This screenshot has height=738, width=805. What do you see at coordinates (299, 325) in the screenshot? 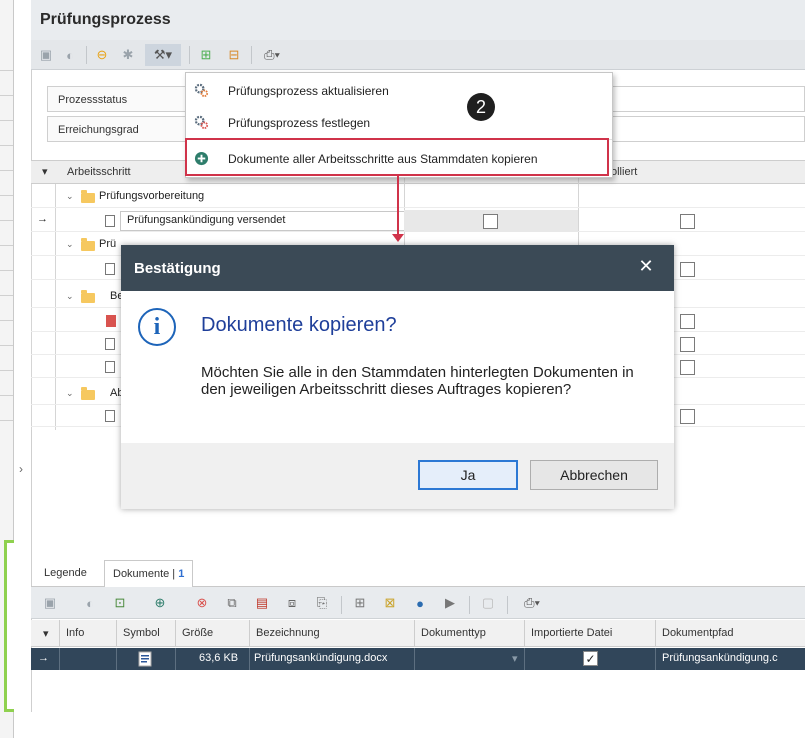
I see `dialog-heading: Dokumente kopieren?` at bounding box center [299, 325].